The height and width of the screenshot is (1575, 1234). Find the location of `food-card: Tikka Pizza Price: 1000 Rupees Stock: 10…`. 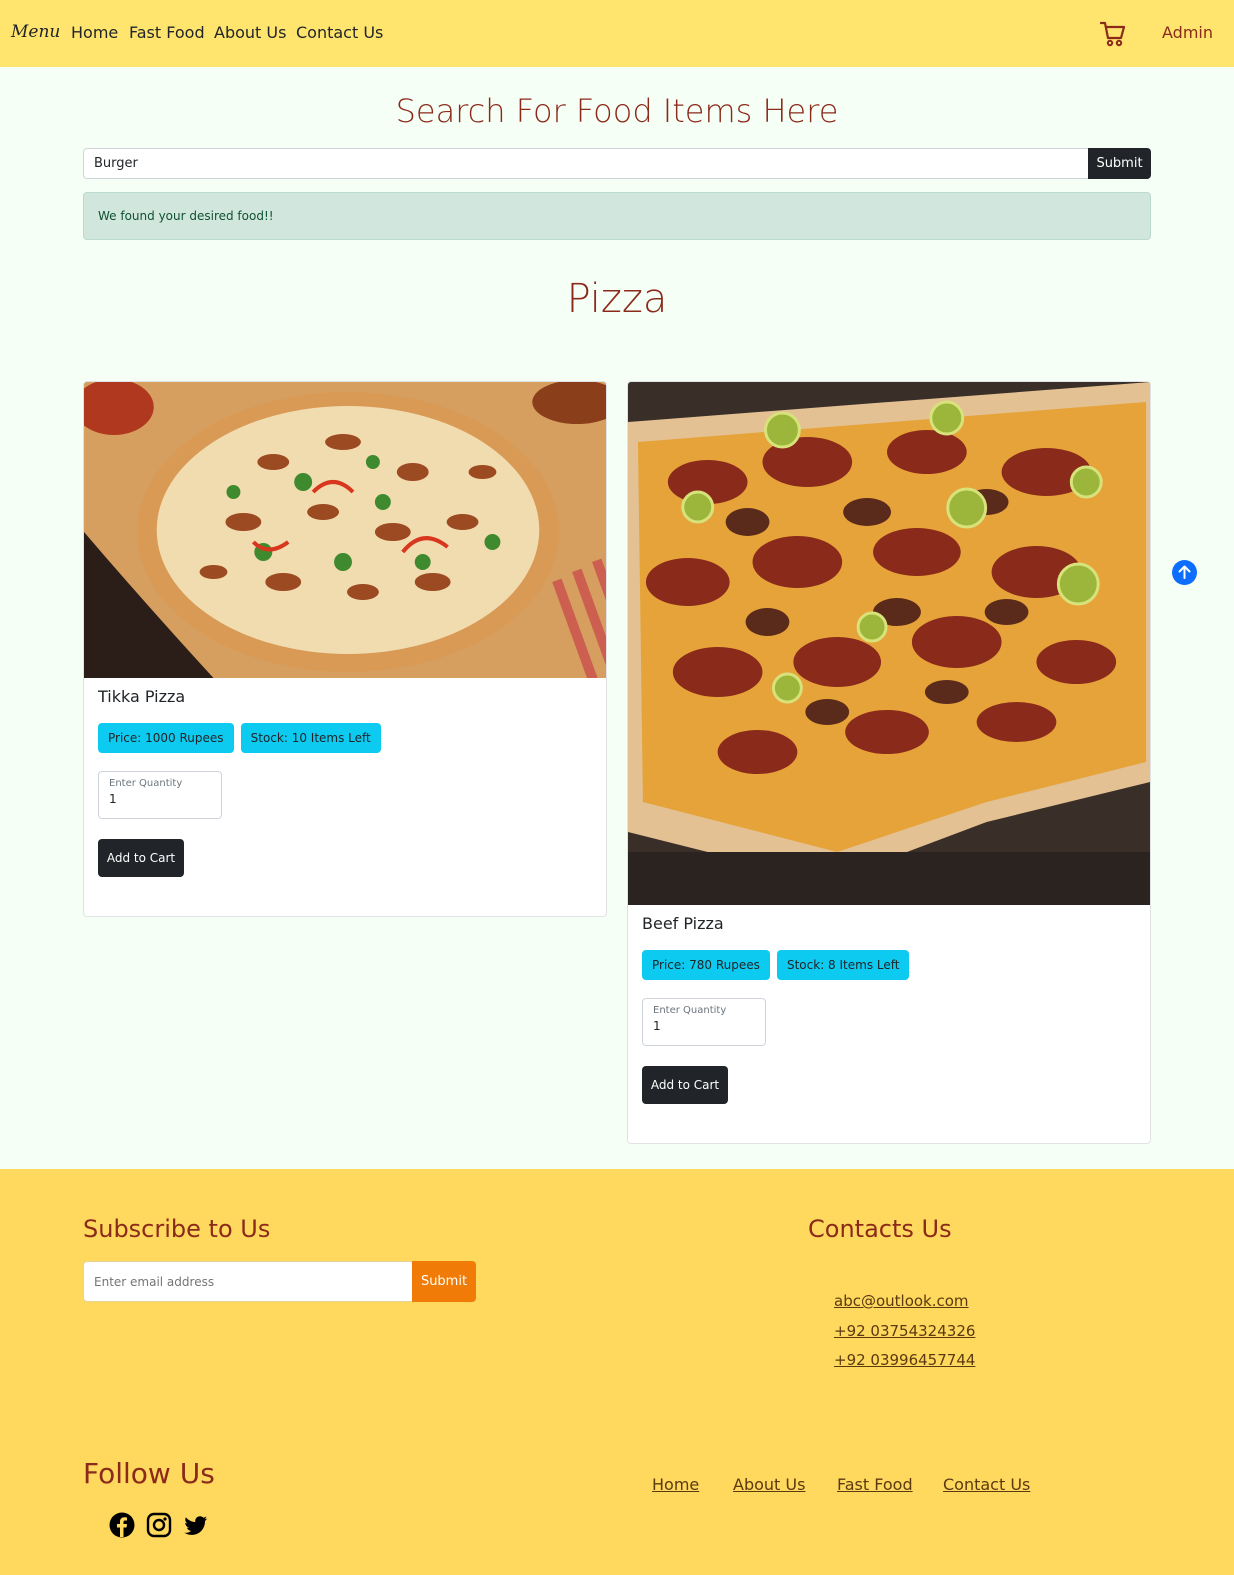

food-card: Tikka Pizza Price: 1000 Rupees Stock: 10… is located at coordinates (345, 649).